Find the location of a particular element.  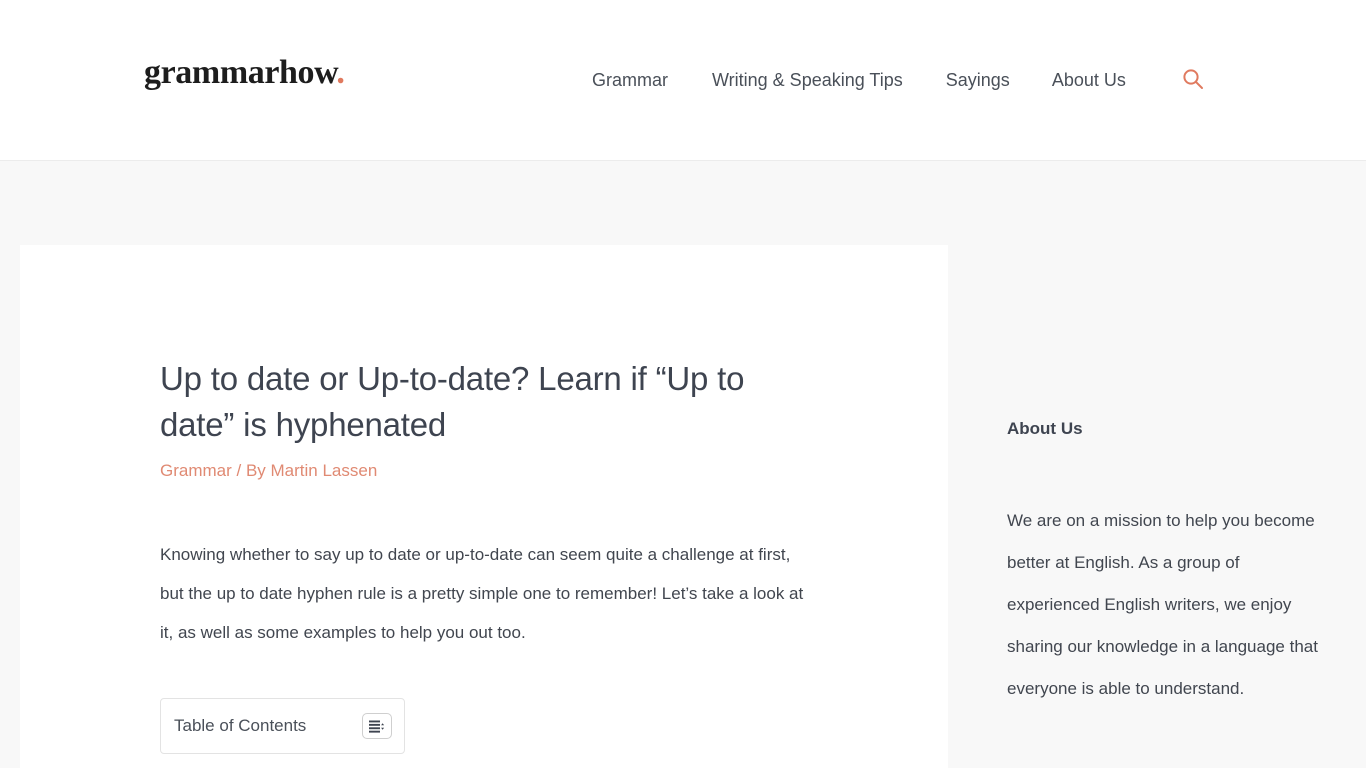

byline-category-link: Grammar is located at coordinates (196, 470).